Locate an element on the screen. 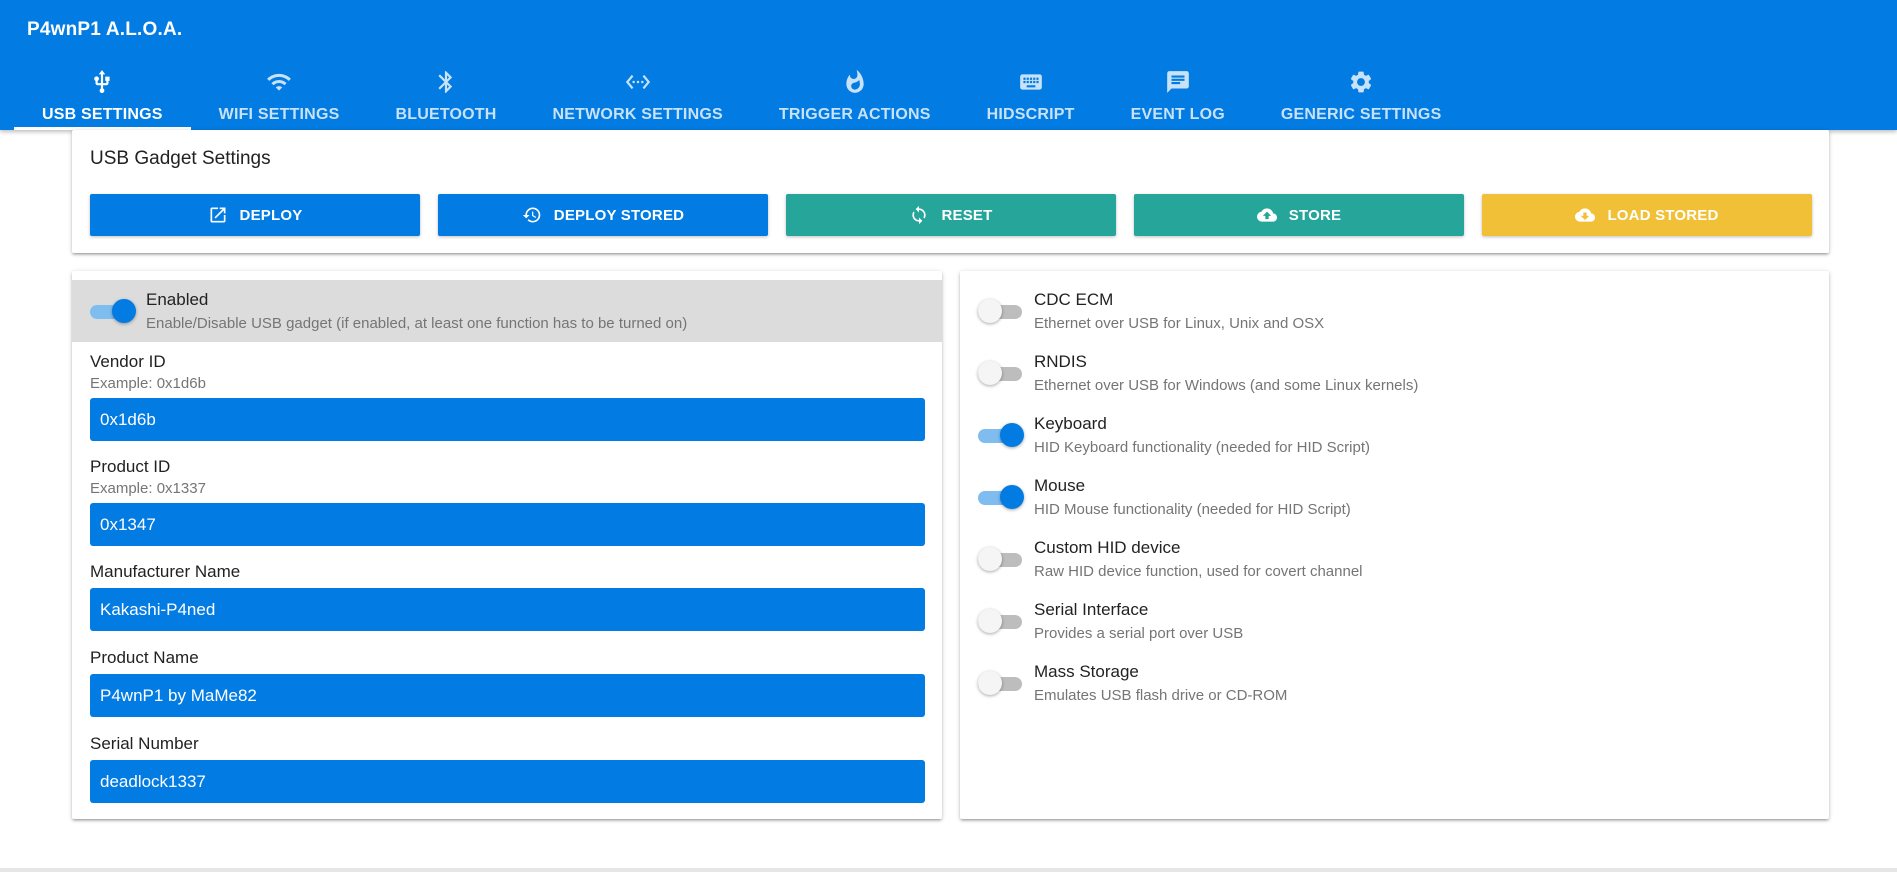 The height and width of the screenshot is (872, 1897). tab-label: GENERIC SETTINGS is located at coordinates (1361, 114).